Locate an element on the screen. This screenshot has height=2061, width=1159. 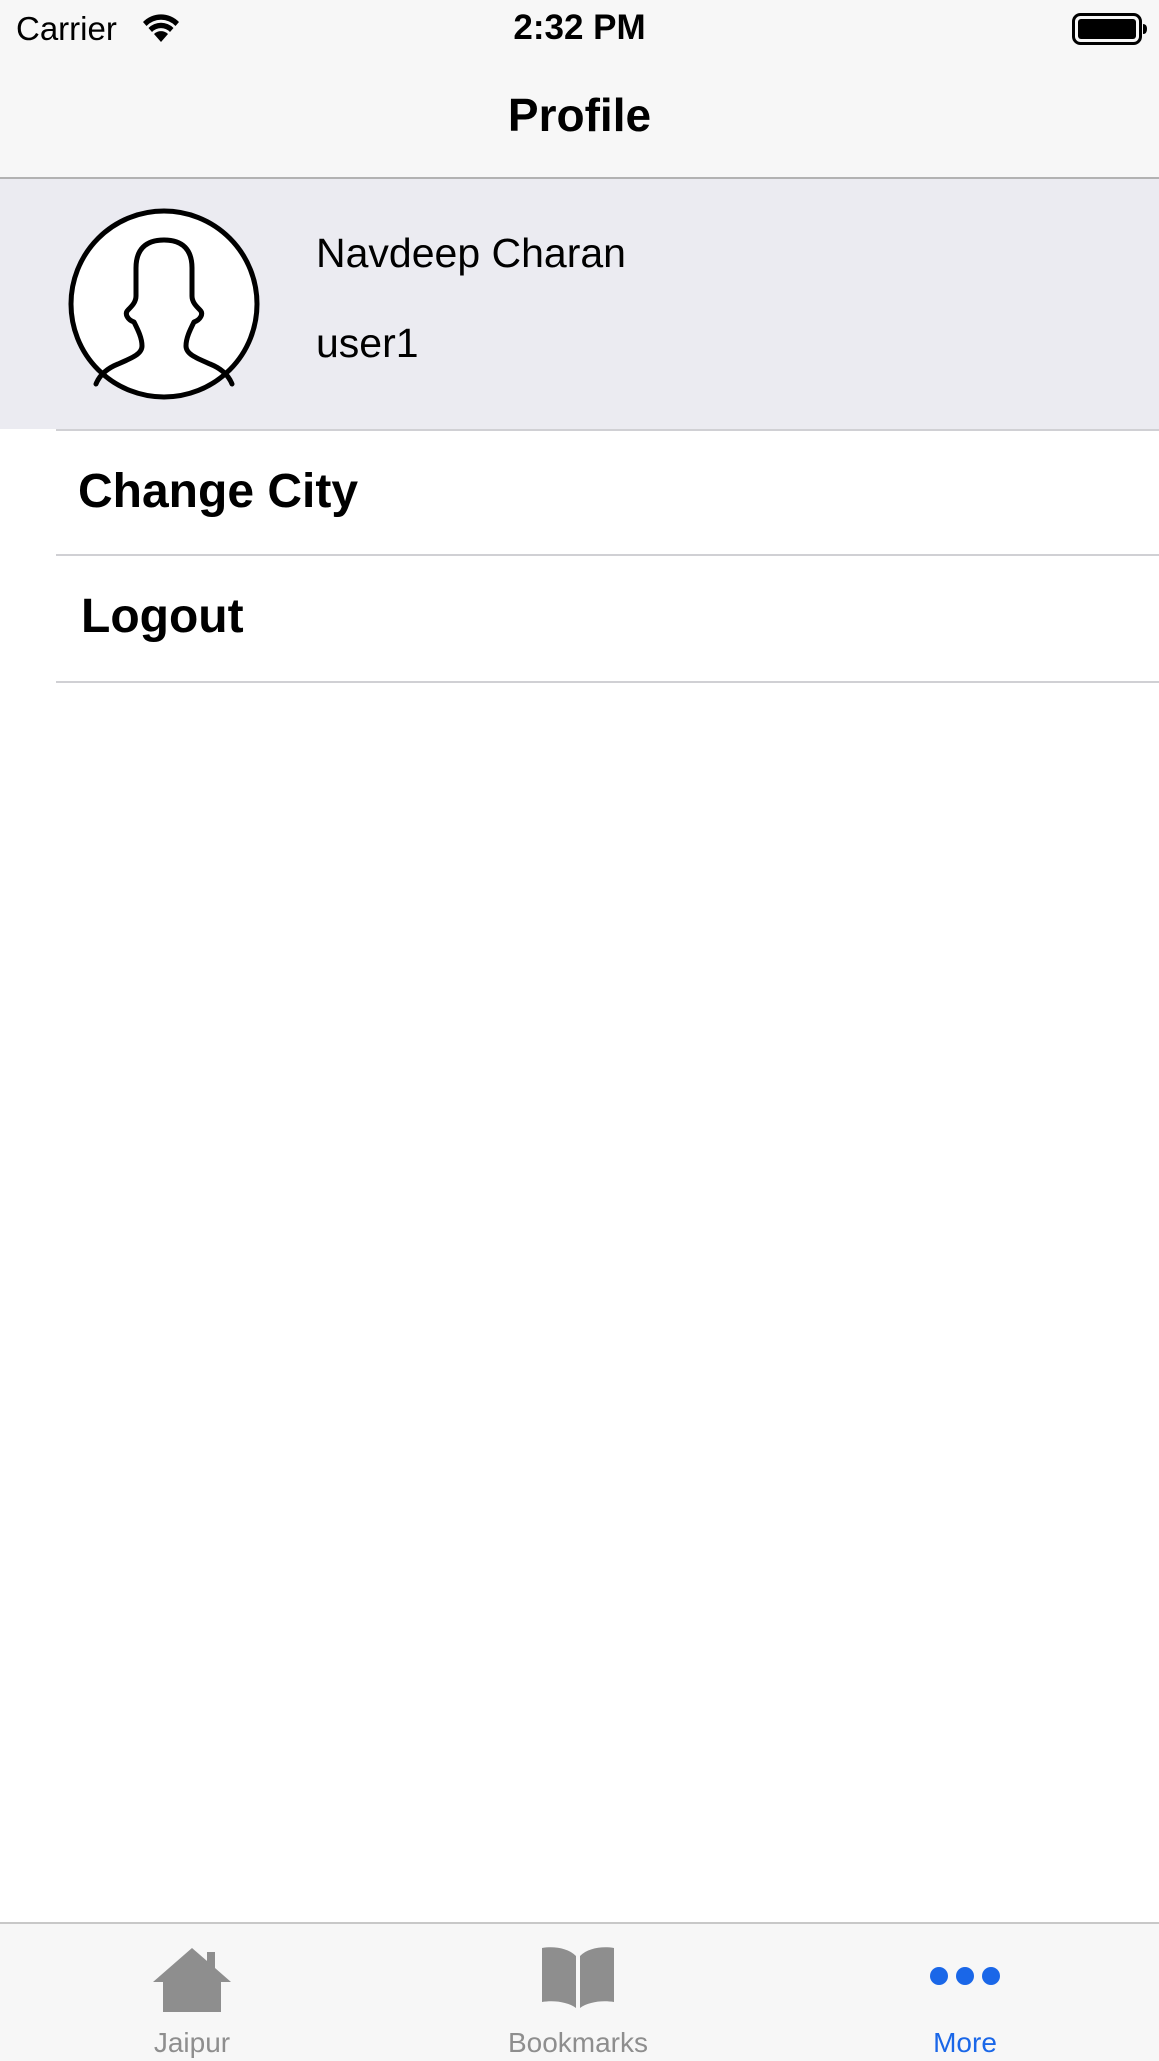
status-bar: Carrier 2:32 PM is located at coordinates (579, 29).